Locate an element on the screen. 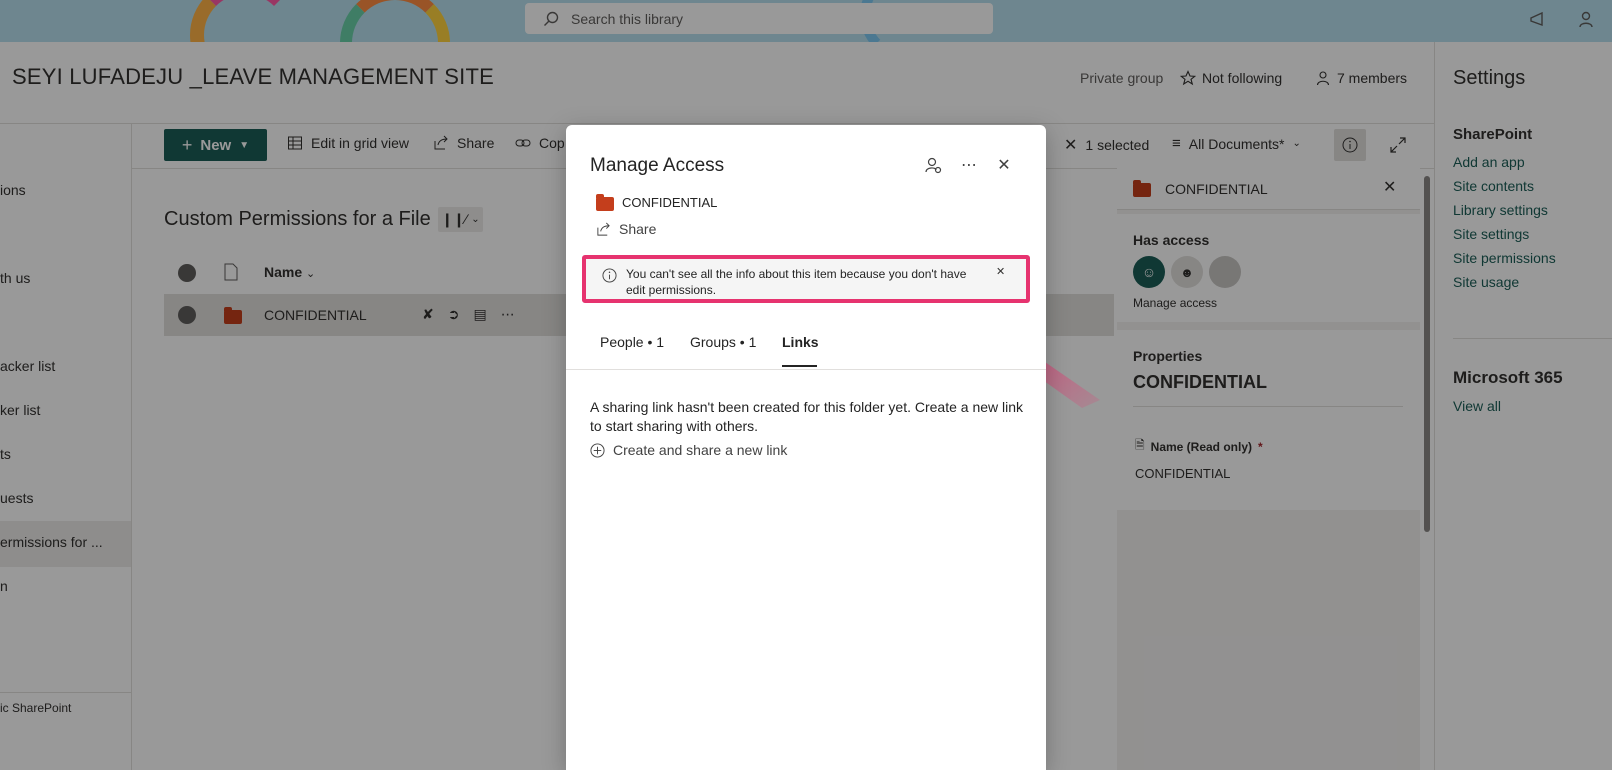  close-icon: ✕ is located at coordinates (1004, 165).